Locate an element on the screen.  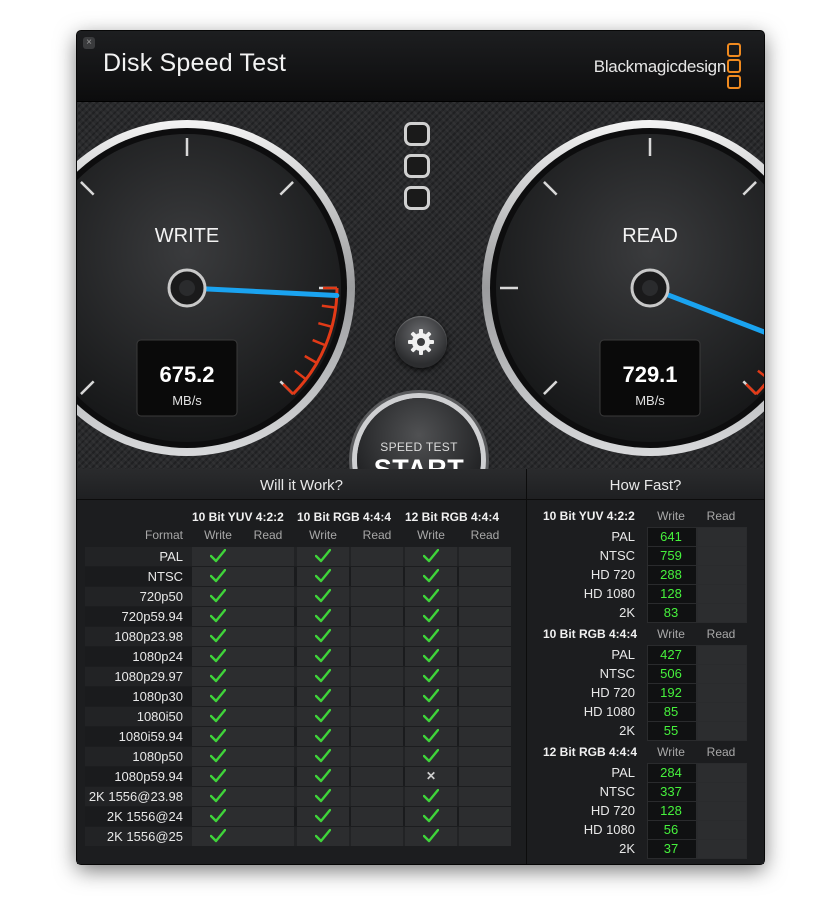
format-label: 1080p23.98 is located at coordinates (148, 636).